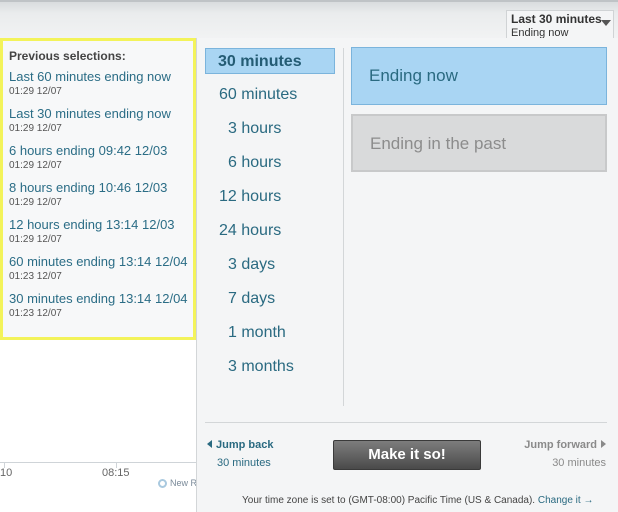 The height and width of the screenshot is (512, 618). I want to click on duration-option: 30 minutes, so click(270, 61).